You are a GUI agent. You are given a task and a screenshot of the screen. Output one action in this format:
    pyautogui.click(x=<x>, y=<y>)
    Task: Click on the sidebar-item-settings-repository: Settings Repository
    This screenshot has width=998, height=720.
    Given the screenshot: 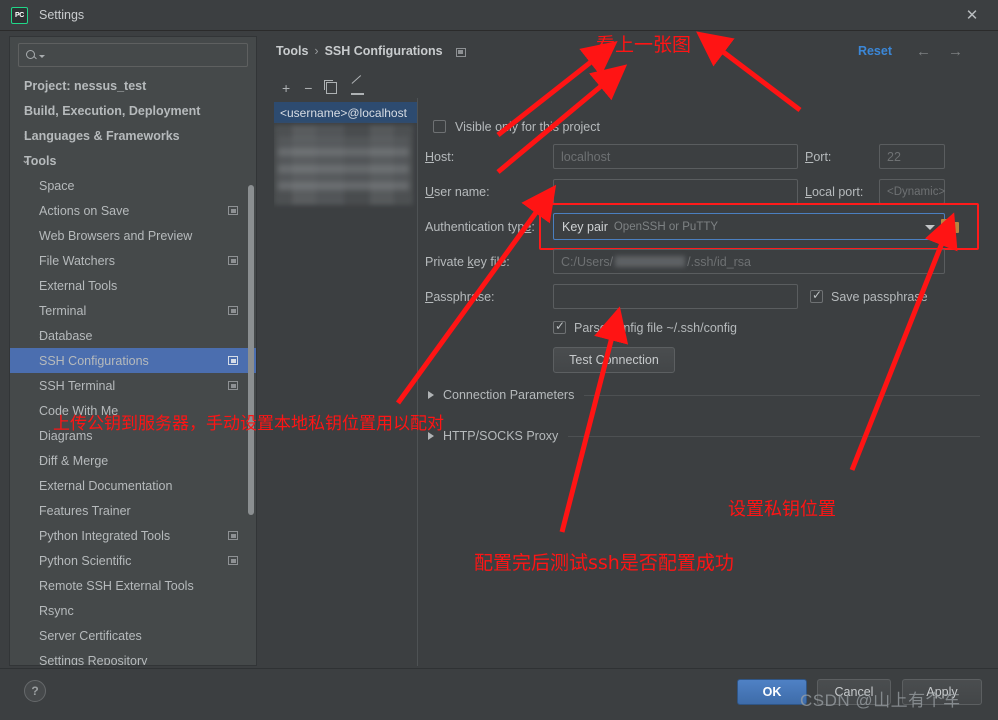 What is the action you would take?
    pyautogui.click(x=133, y=657)
    